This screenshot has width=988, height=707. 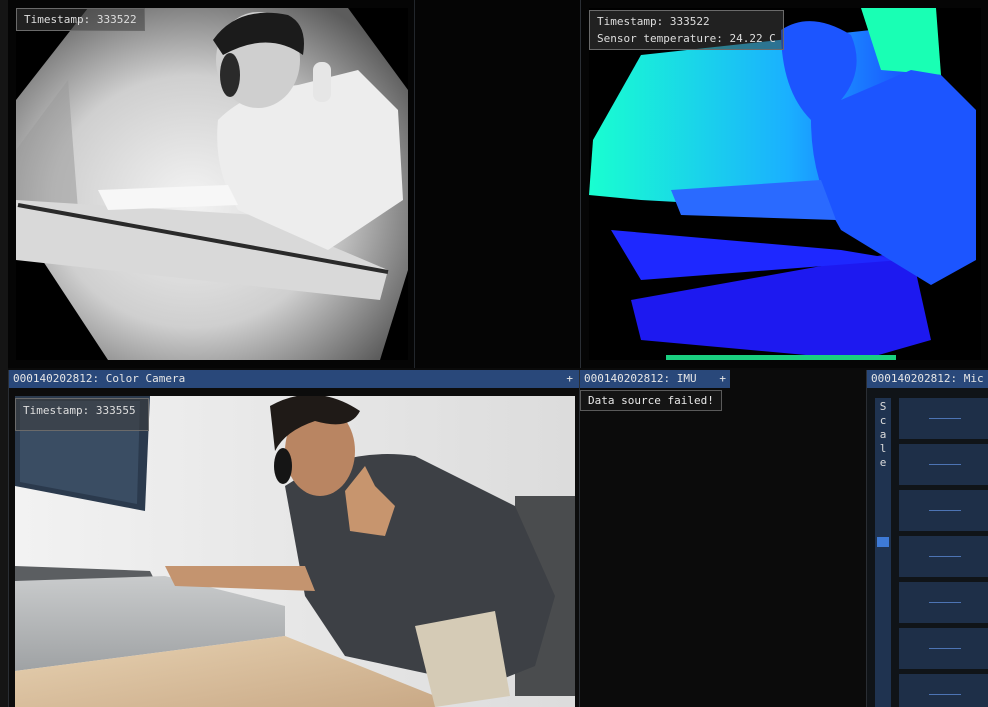 What do you see at coordinates (651, 400) in the screenshot?
I see `imu-error-message: Data source failed!` at bounding box center [651, 400].